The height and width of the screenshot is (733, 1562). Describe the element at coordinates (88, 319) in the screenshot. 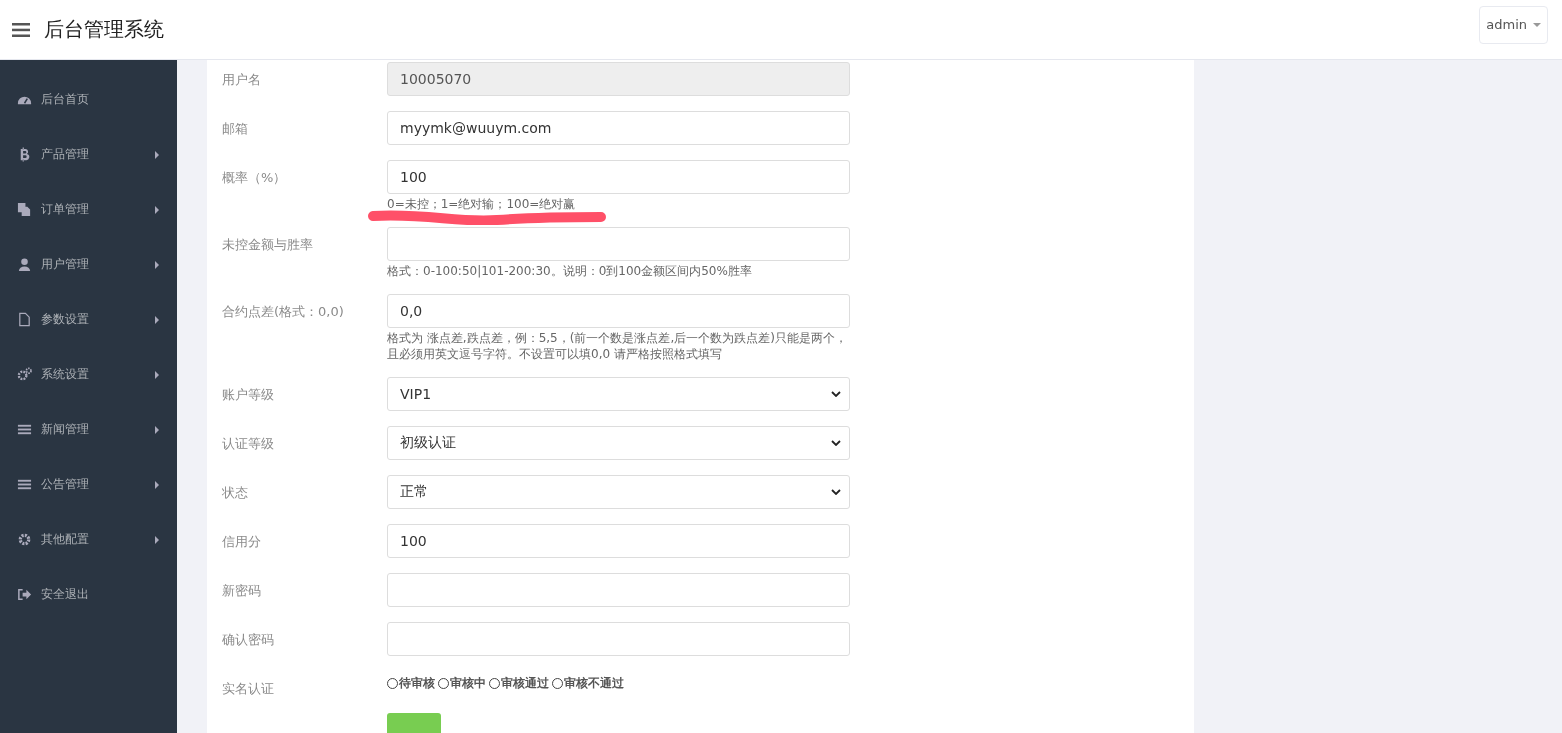

I see `sidebar-item: 参数设置` at that location.